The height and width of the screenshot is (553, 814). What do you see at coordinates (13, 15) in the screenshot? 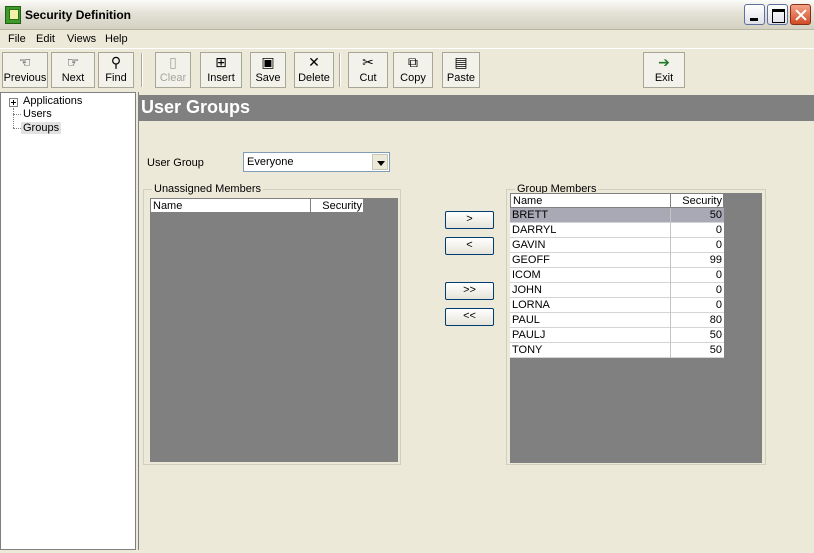
I see `app-icon` at bounding box center [13, 15].